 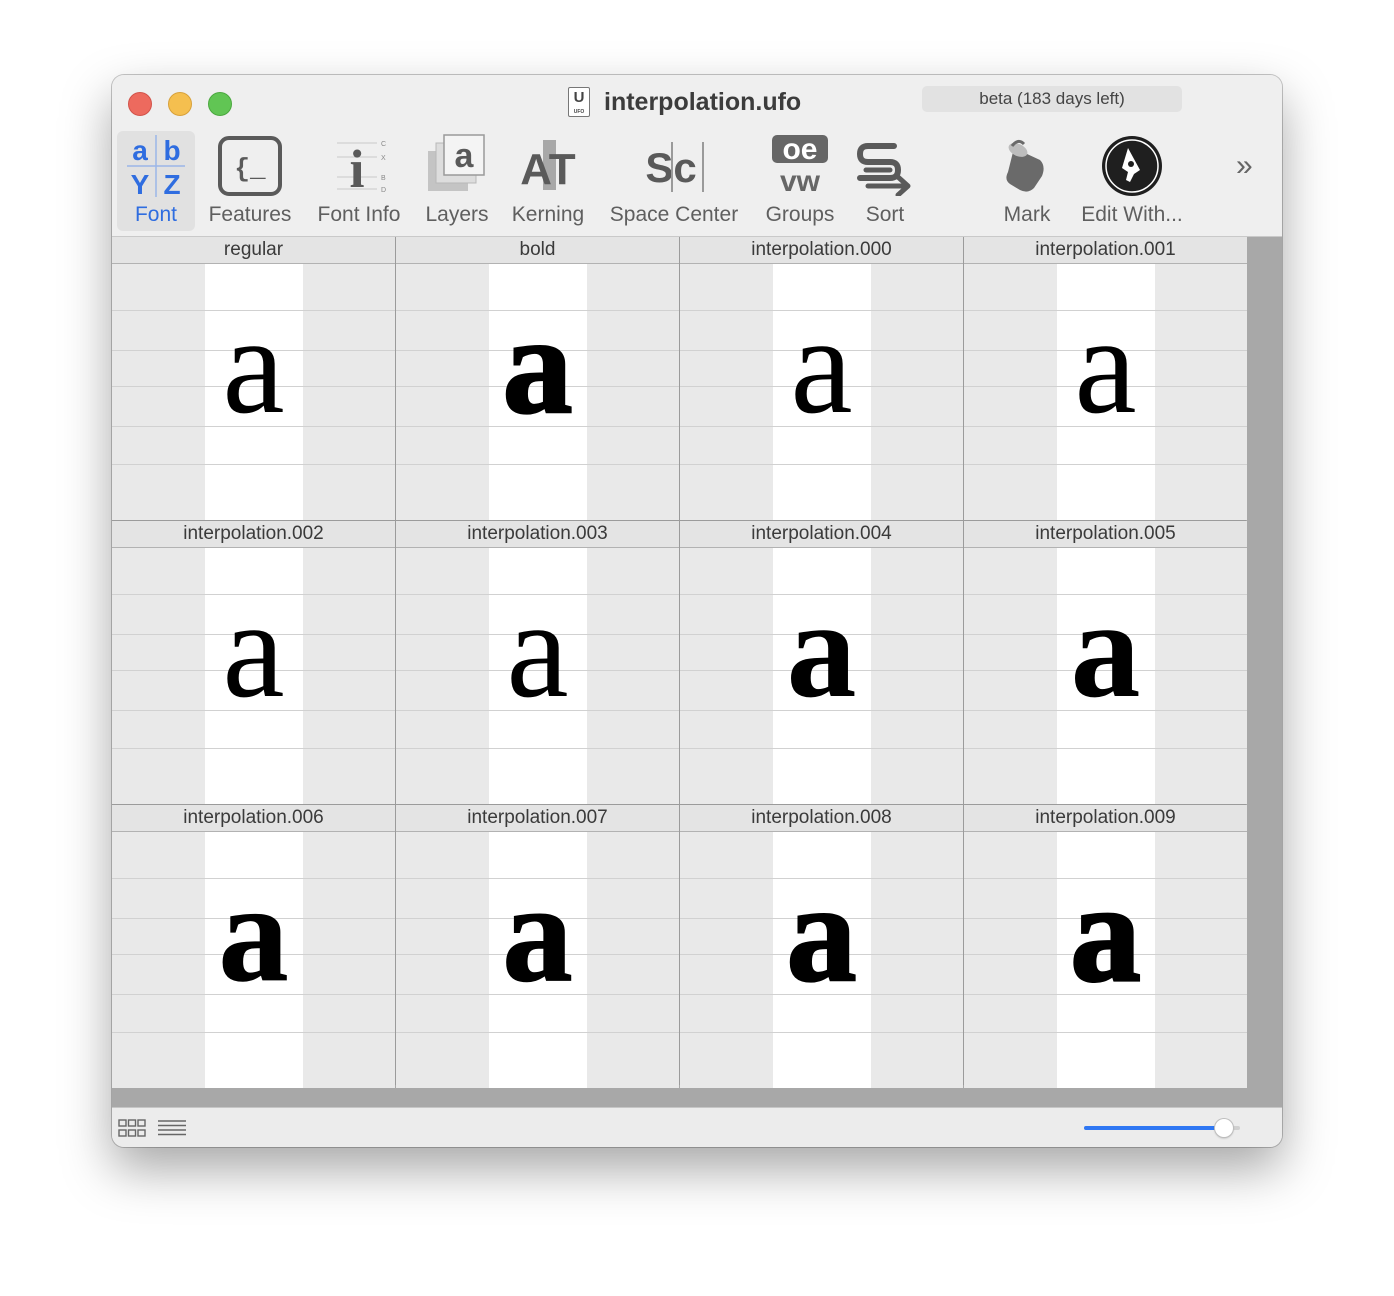 What do you see at coordinates (537, 818) in the screenshot?
I see `glyph-cell-name: interpolation.007` at bounding box center [537, 818].